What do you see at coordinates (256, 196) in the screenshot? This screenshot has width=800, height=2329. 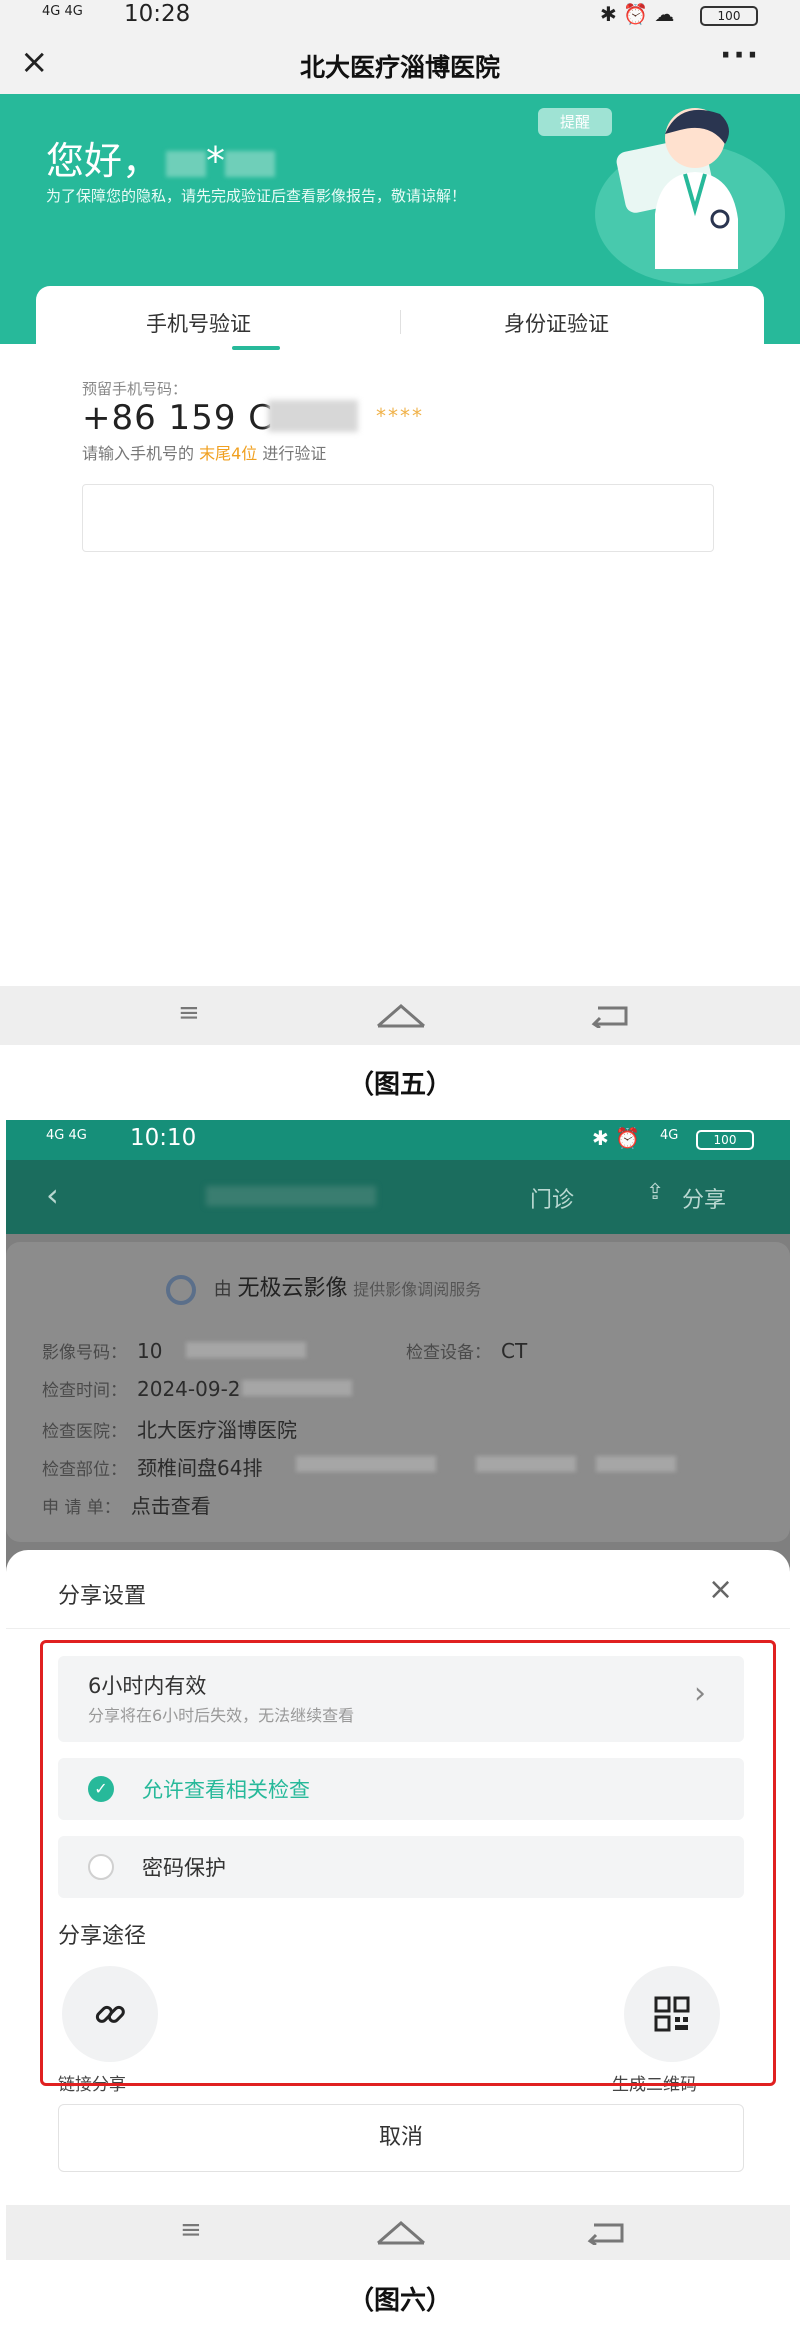 I see `privacy-notice: 为了保障您的隐私，请先完成验证后查看影像报告，敬请谅解！` at bounding box center [256, 196].